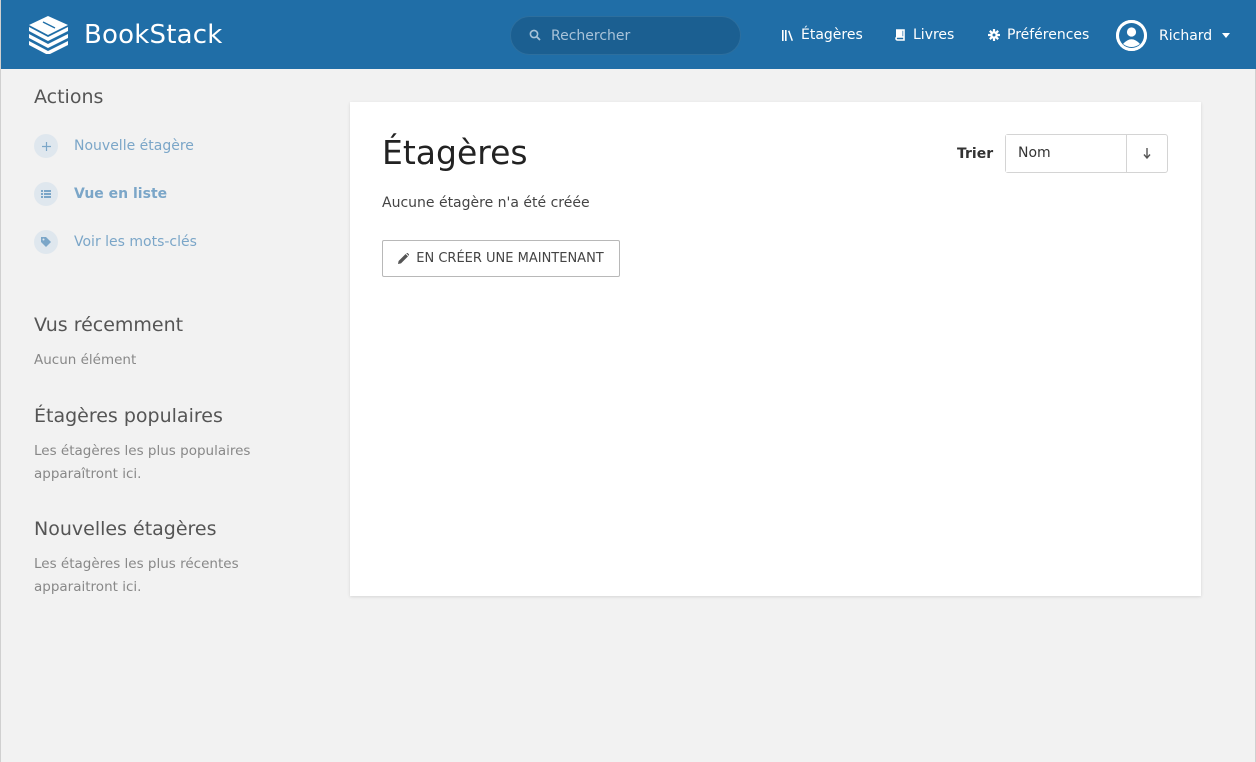 The width and height of the screenshot is (1256, 762). I want to click on nav-books: Livres, so click(924, 35).